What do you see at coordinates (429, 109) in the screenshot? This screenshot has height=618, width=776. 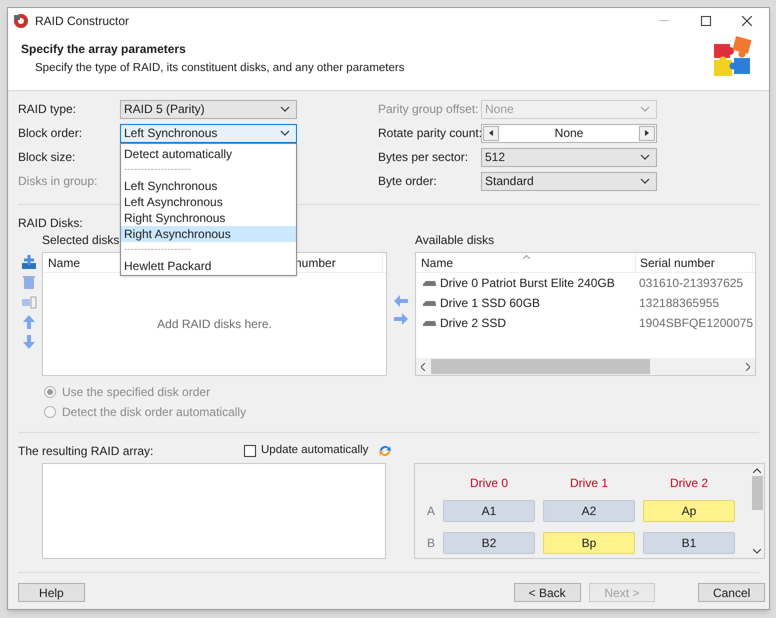 I see `field-label: Parity group offset:` at bounding box center [429, 109].